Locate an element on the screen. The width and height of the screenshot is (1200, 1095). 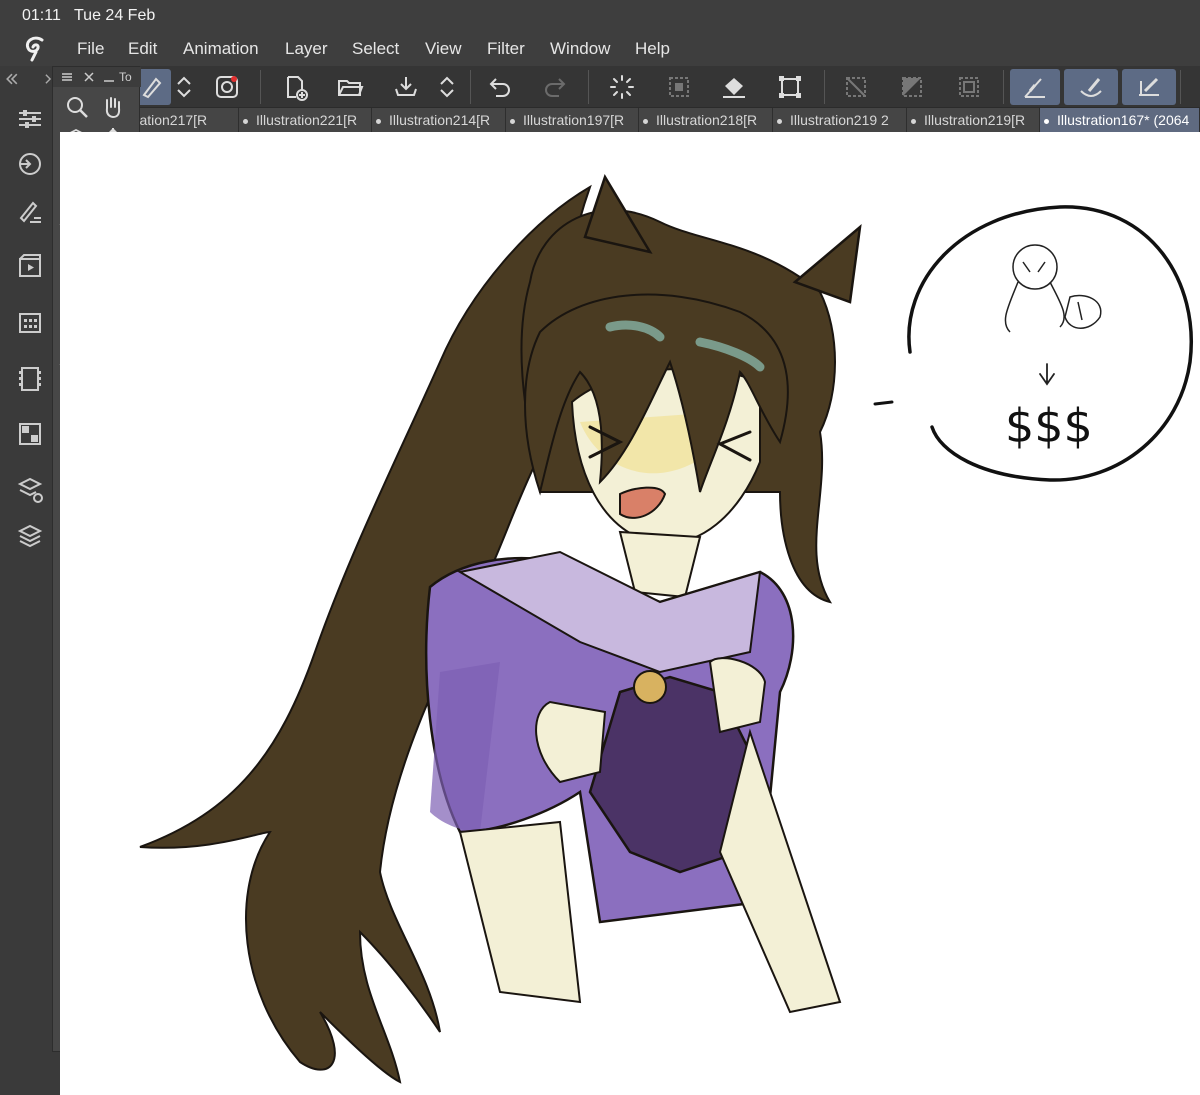
hand-icon is located at coordinates (113, 108).